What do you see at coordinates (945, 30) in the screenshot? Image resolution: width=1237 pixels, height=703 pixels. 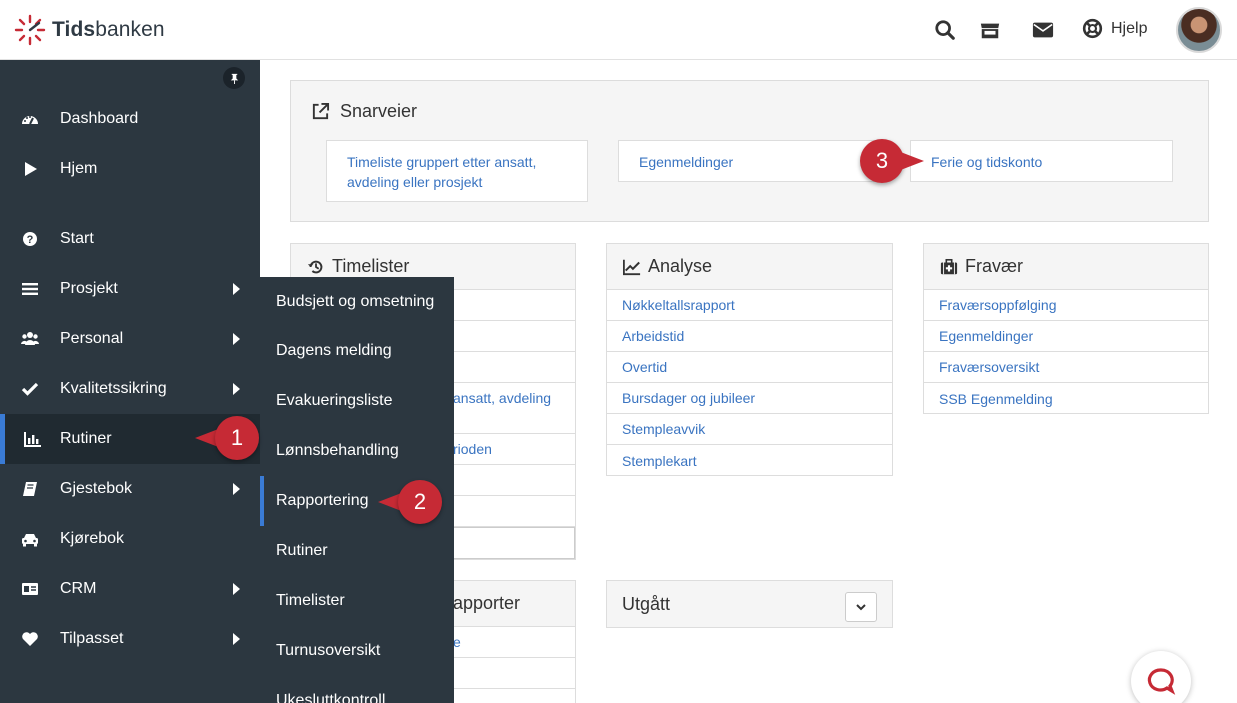 I see `search-icon` at bounding box center [945, 30].